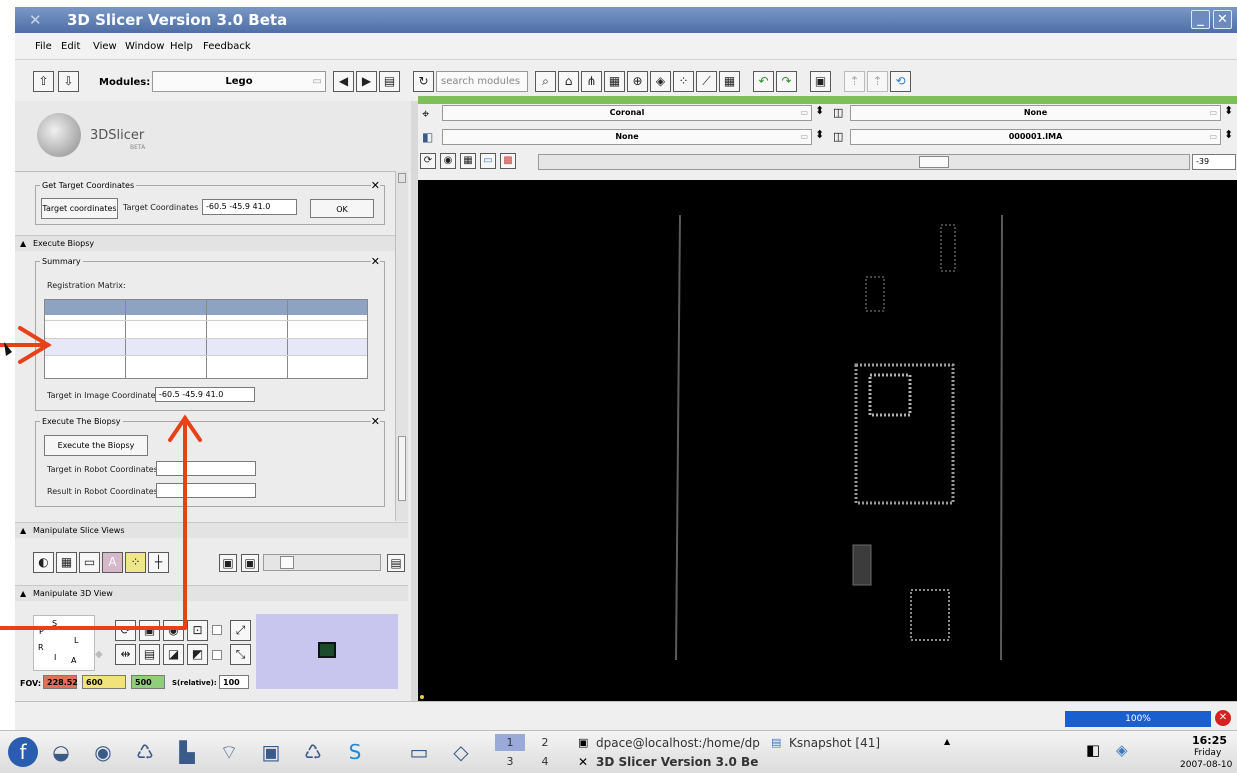 The width and height of the screenshot is (1237, 773). Describe the element at coordinates (591, 81) in the screenshot. I see `data-icon: ⋔` at that location.